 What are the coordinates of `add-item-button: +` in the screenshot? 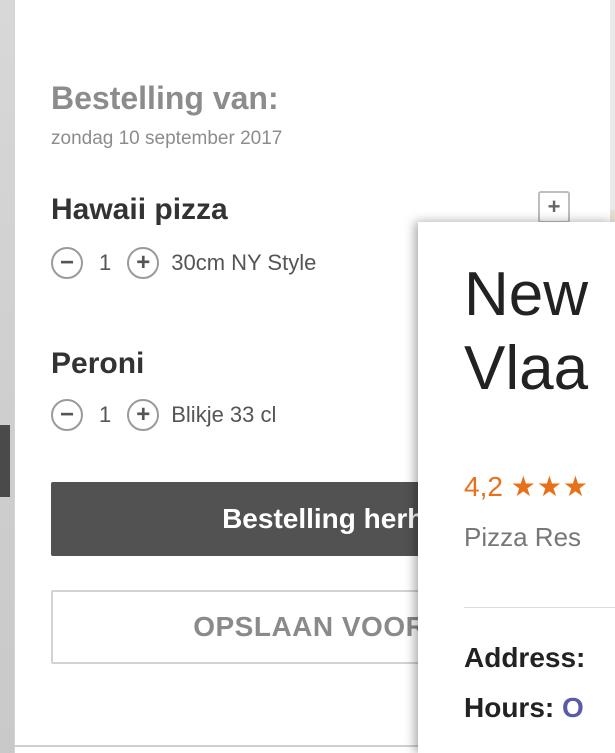 It's located at (554, 207).